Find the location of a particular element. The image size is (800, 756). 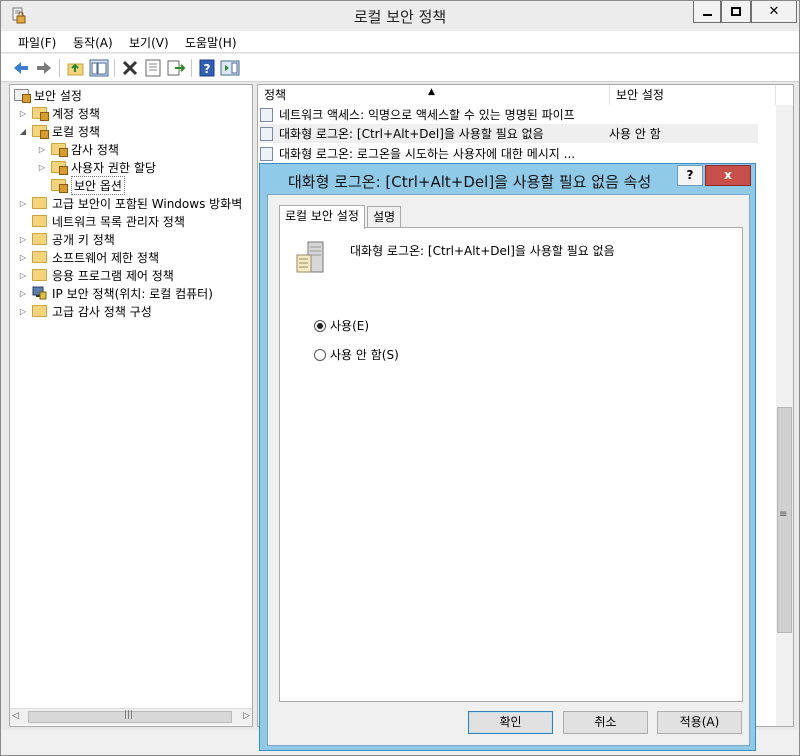

dialog-help-button: ? is located at coordinates (690, 175).